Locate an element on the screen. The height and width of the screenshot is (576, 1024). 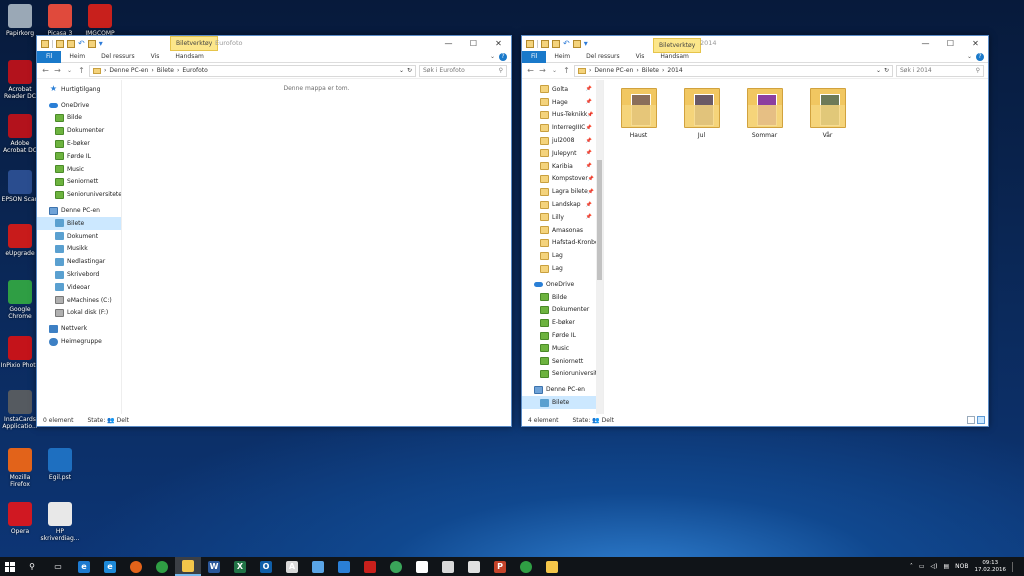
volume-icon: ◁) is located at coordinates (934, 566).